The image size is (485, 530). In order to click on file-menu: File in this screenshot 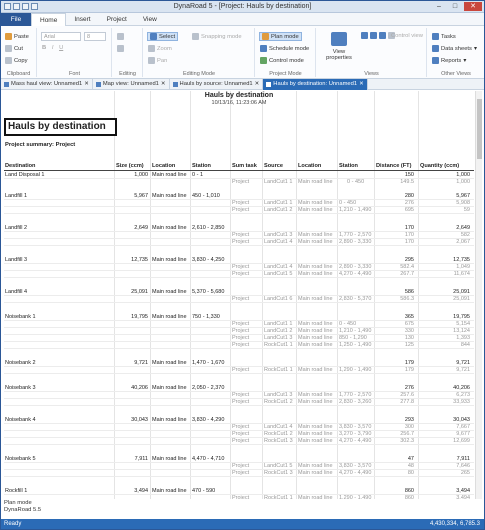, I will do `click(16, 19)`.